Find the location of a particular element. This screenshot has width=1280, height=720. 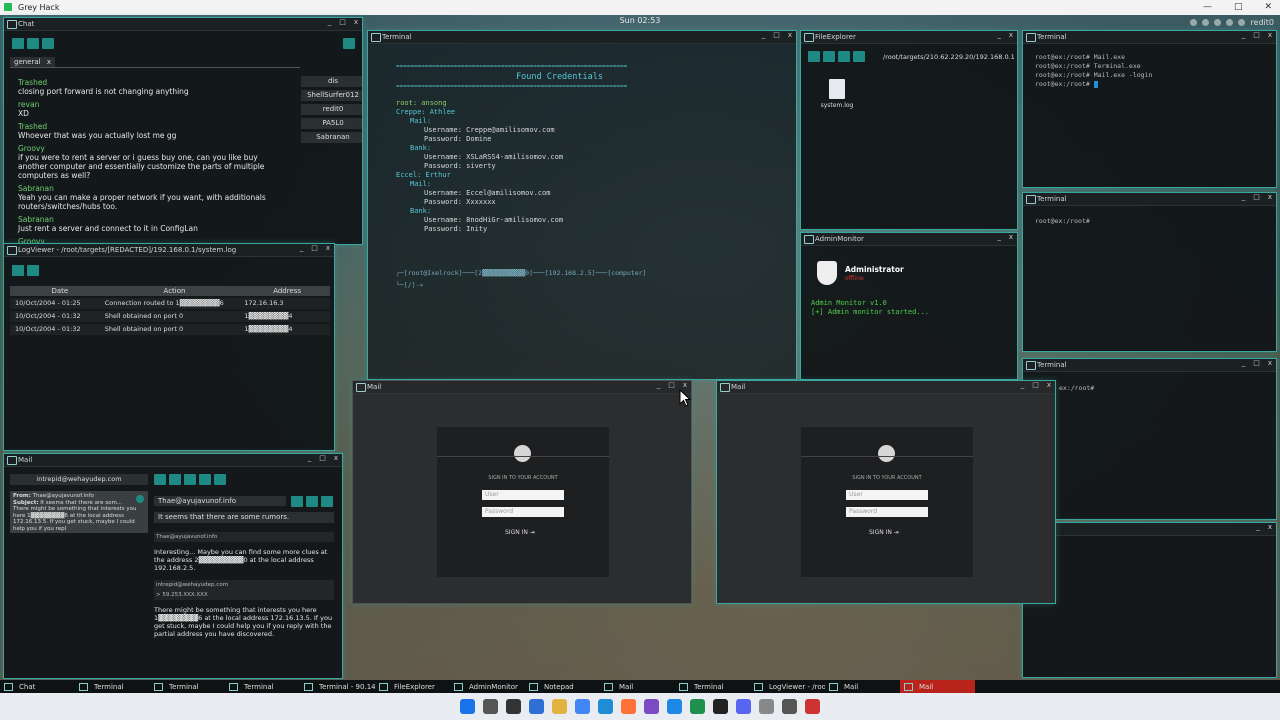

edge-icon is located at coordinates (605, 706).